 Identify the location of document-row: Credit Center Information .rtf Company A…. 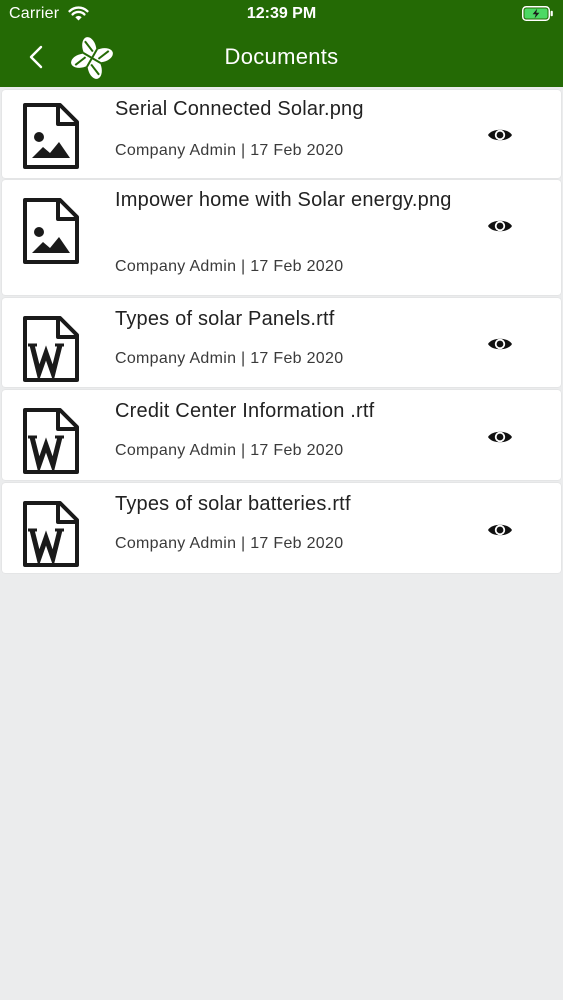
(281, 435).